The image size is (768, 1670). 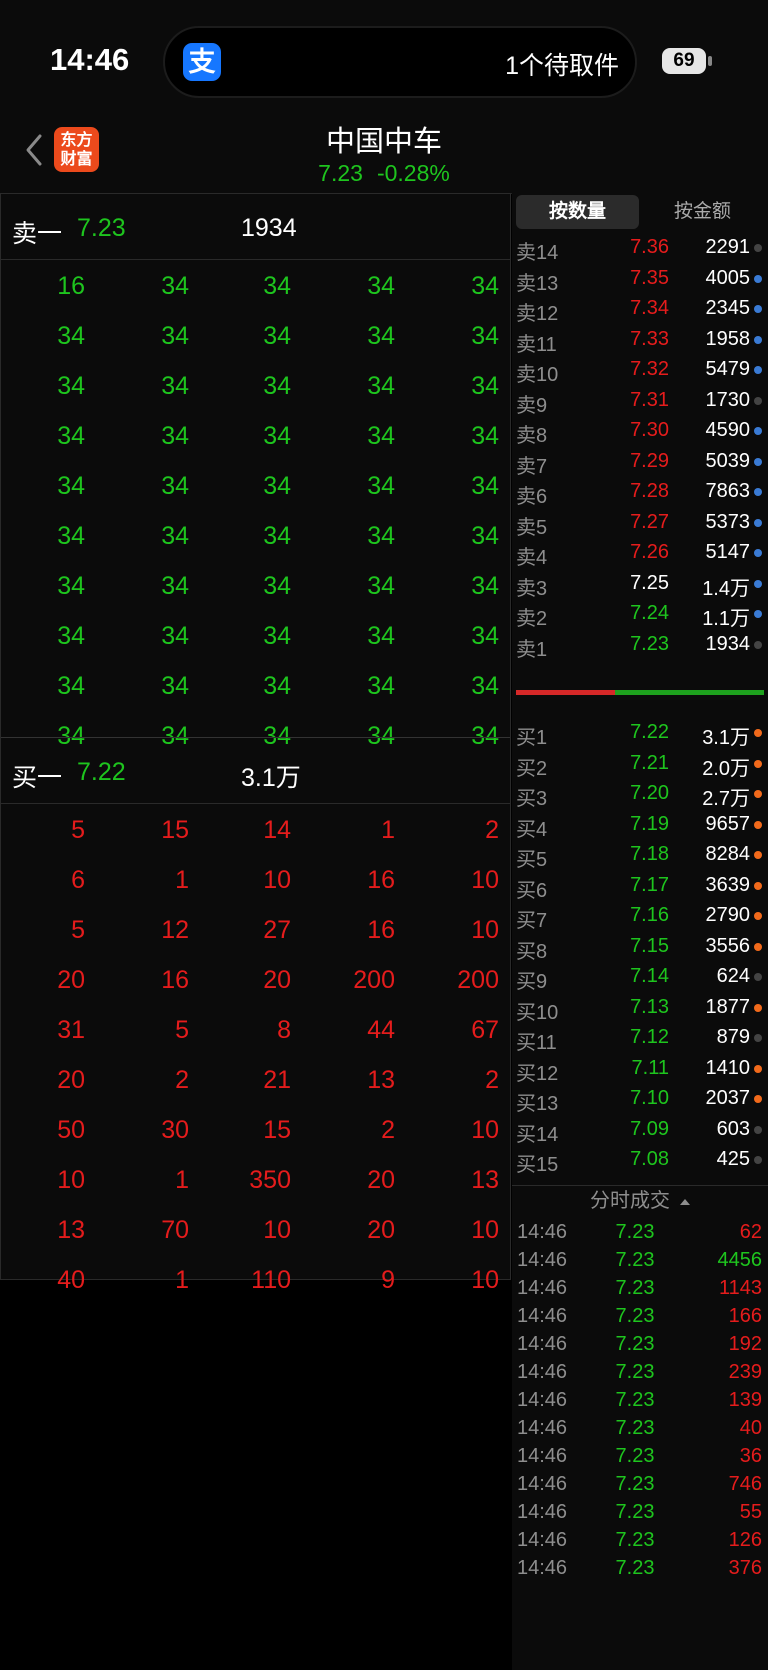 I want to click on level-volume: 1934, so click(x=728, y=643).